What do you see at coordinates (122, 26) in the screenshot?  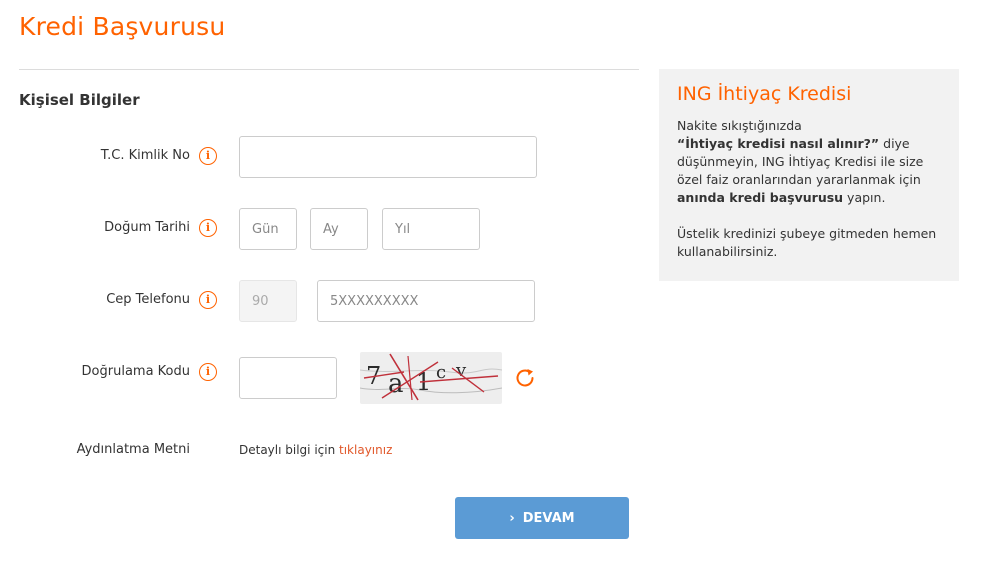 I see `page-title: Kredi Başvurusu` at bounding box center [122, 26].